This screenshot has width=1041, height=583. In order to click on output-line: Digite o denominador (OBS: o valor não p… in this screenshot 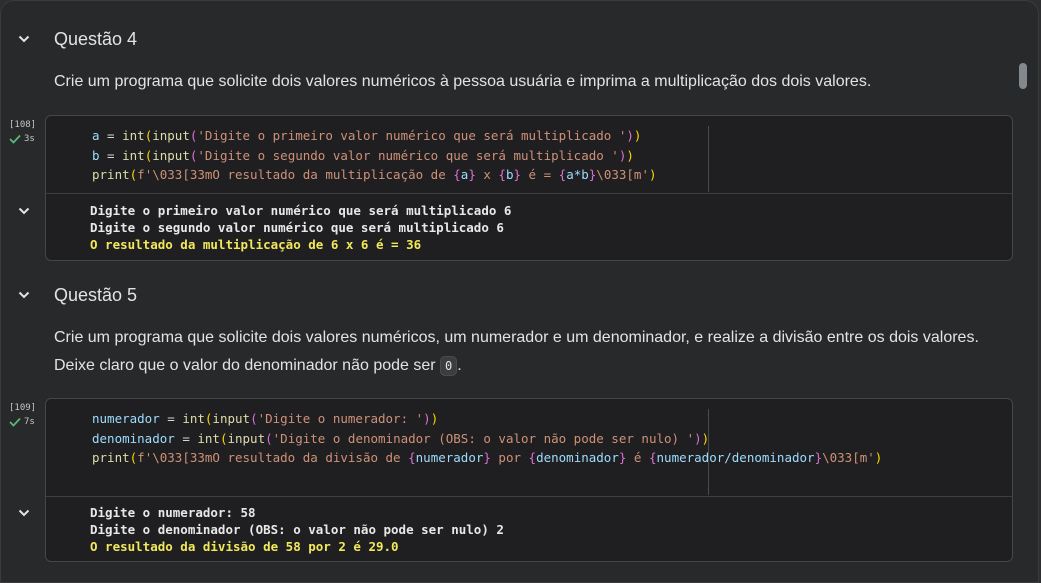, I will do `click(297, 529)`.